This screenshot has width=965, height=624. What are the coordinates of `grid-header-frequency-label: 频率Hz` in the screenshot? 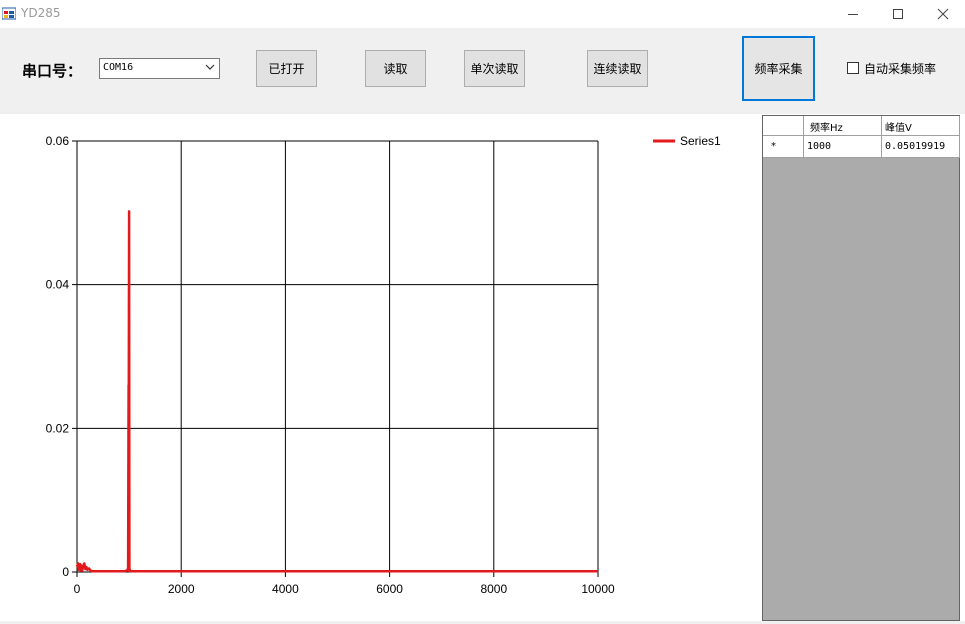 It's located at (826, 128).